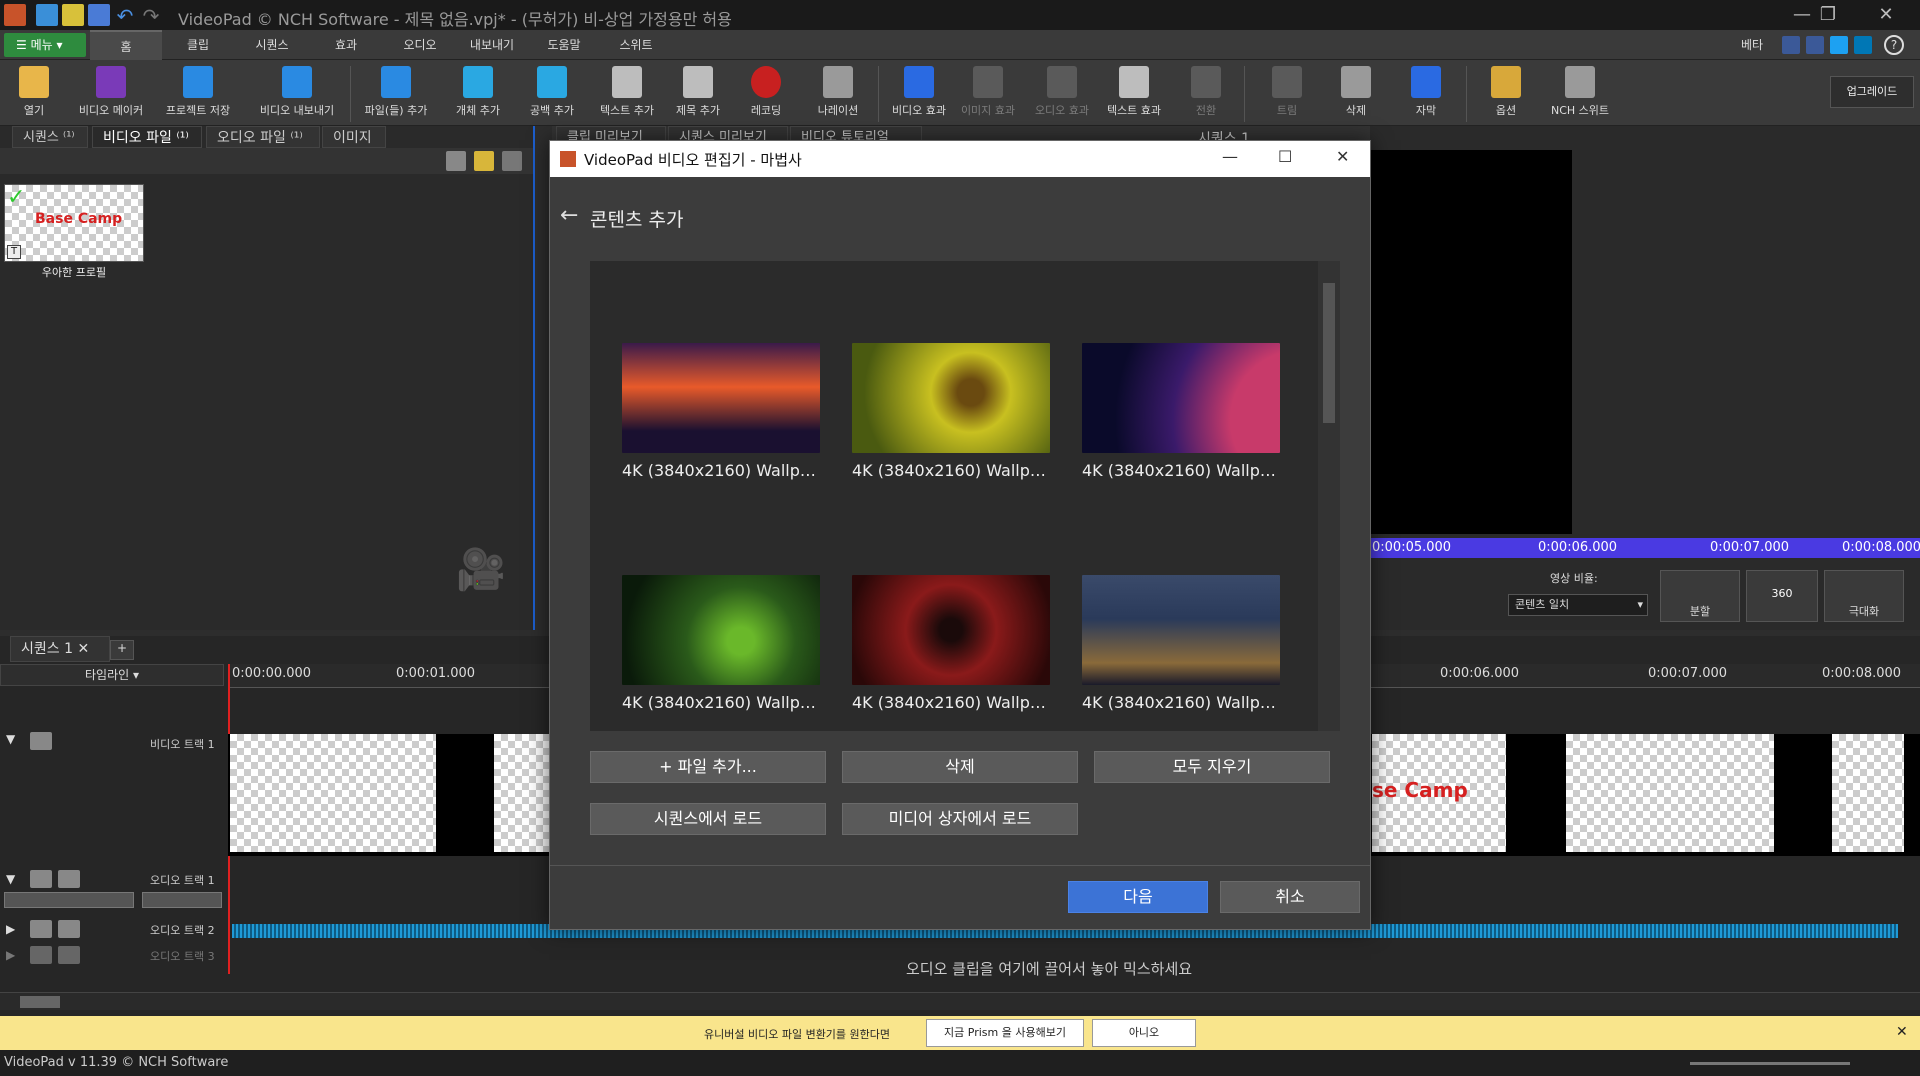 The width and height of the screenshot is (1920, 1076). I want to click on clear-all-button: 모두 지우기, so click(1212, 767).